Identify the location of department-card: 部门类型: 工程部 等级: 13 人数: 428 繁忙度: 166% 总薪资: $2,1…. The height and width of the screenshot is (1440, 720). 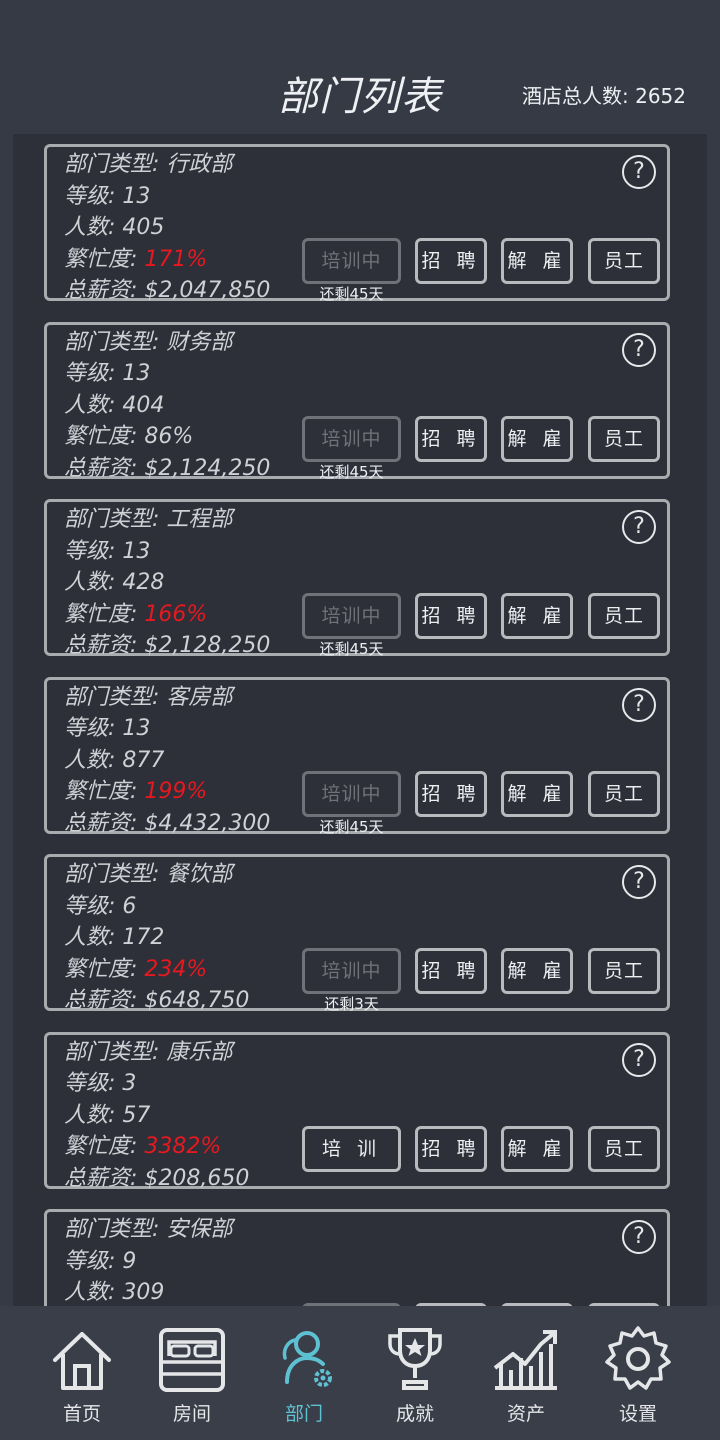
(357, 578).